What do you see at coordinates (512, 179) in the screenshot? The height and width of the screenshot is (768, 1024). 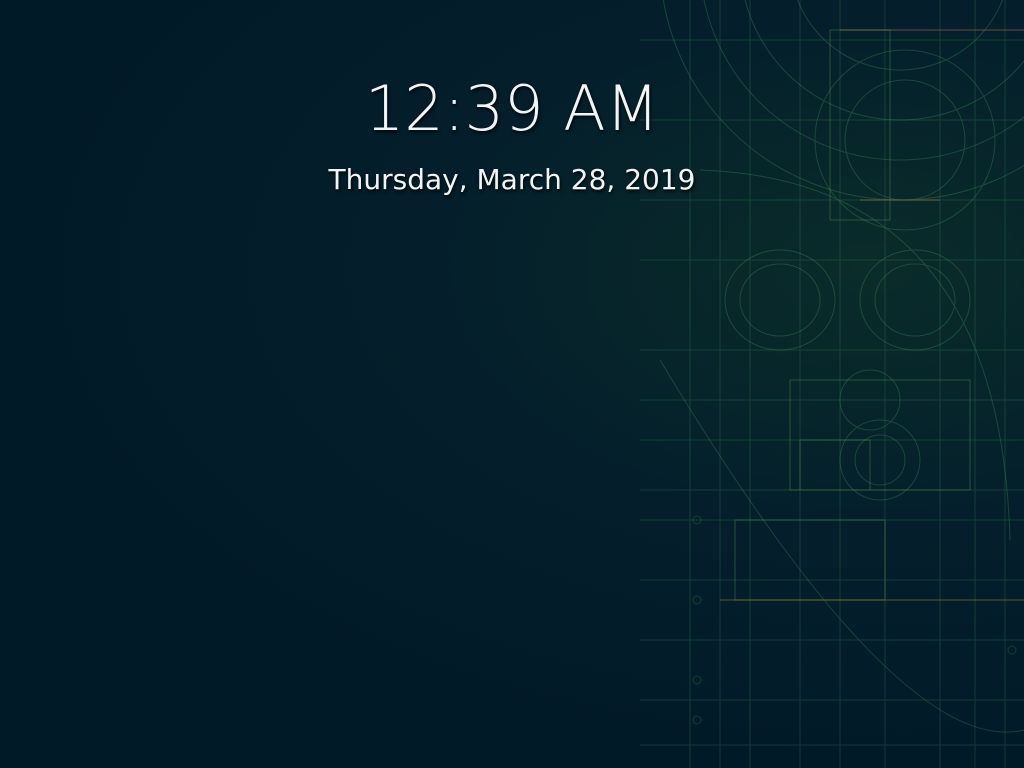 I see `lock-screen-date: Thursday, March 28, 2019` at bounding box center [512, 179].